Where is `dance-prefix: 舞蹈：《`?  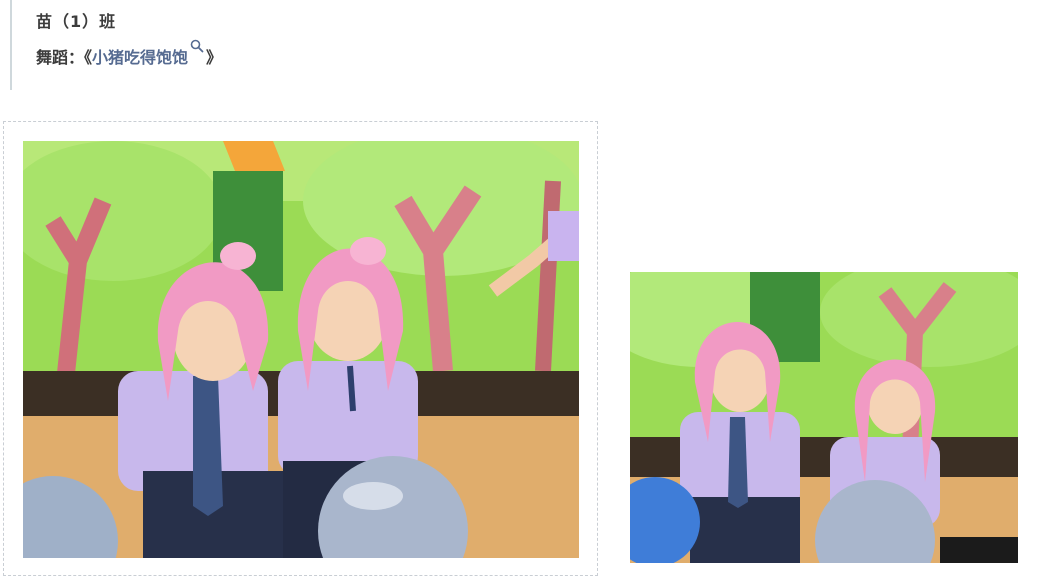 dance-prefix: 舞蹈：《 is located at coordinates (64, 57).